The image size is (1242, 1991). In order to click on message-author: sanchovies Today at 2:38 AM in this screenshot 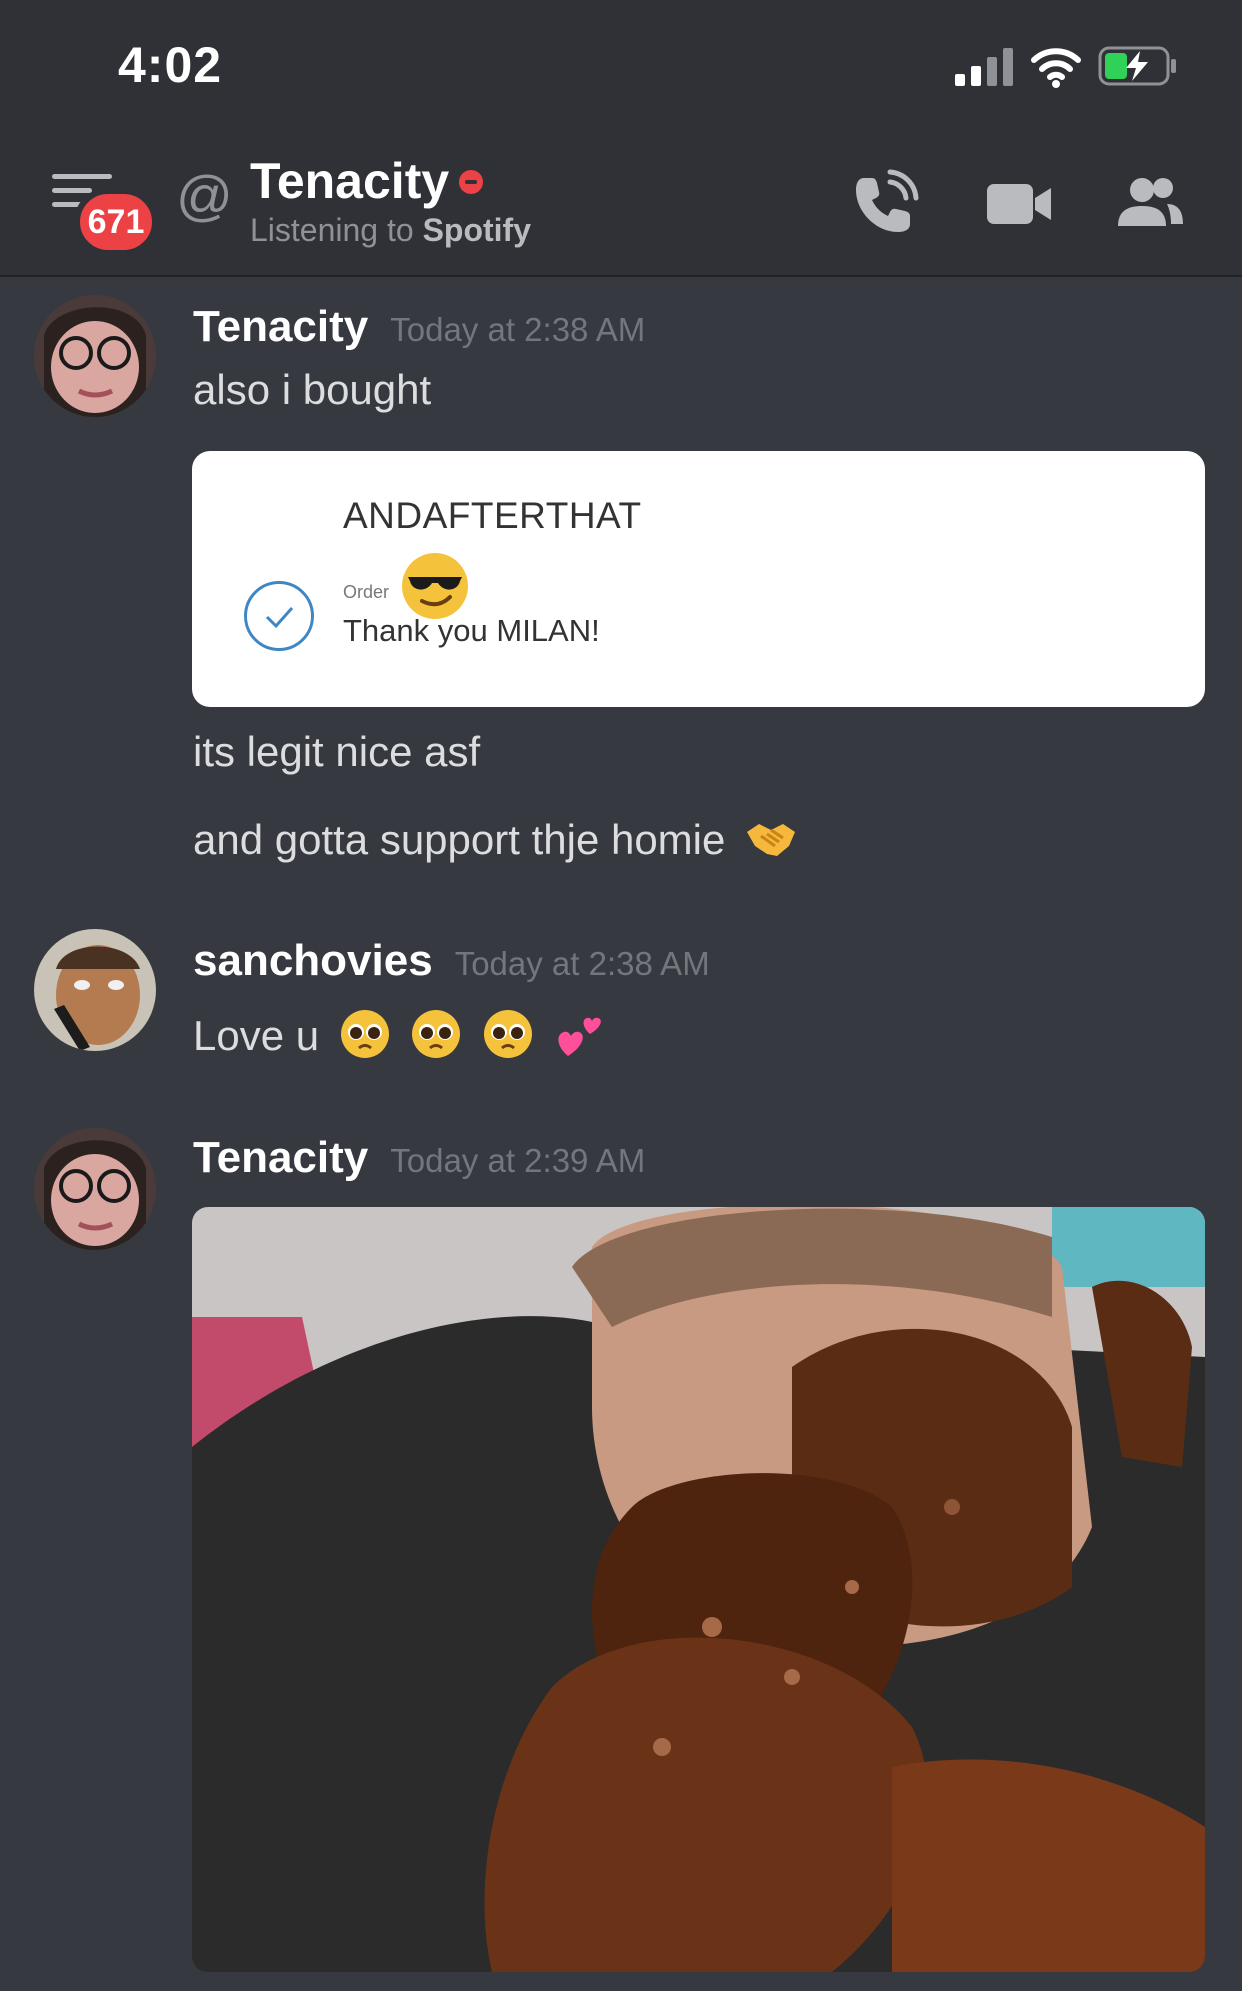, I will do `click(451, 961)`.